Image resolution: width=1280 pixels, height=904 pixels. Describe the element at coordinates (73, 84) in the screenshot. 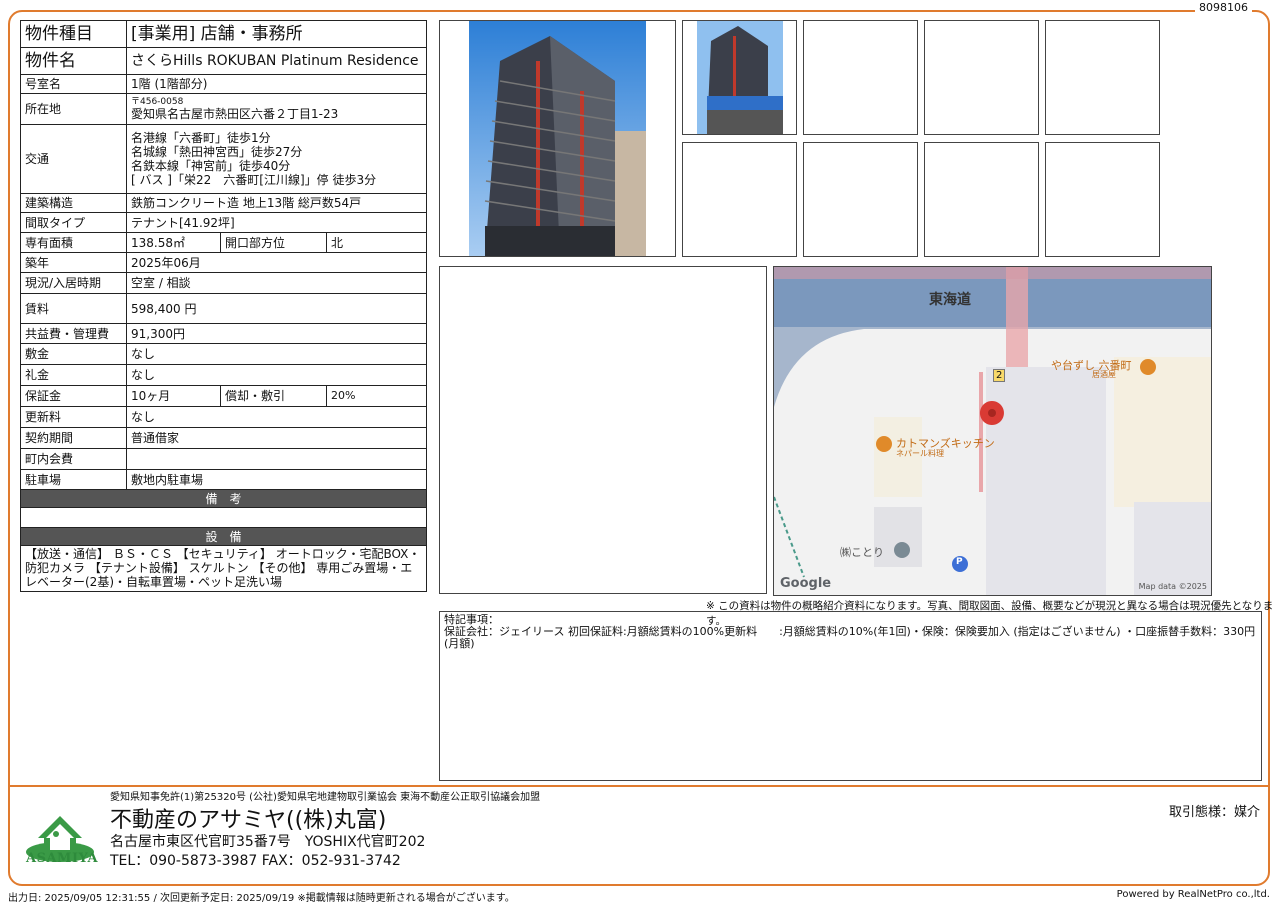

I see `room-label: 号室名` at that location.